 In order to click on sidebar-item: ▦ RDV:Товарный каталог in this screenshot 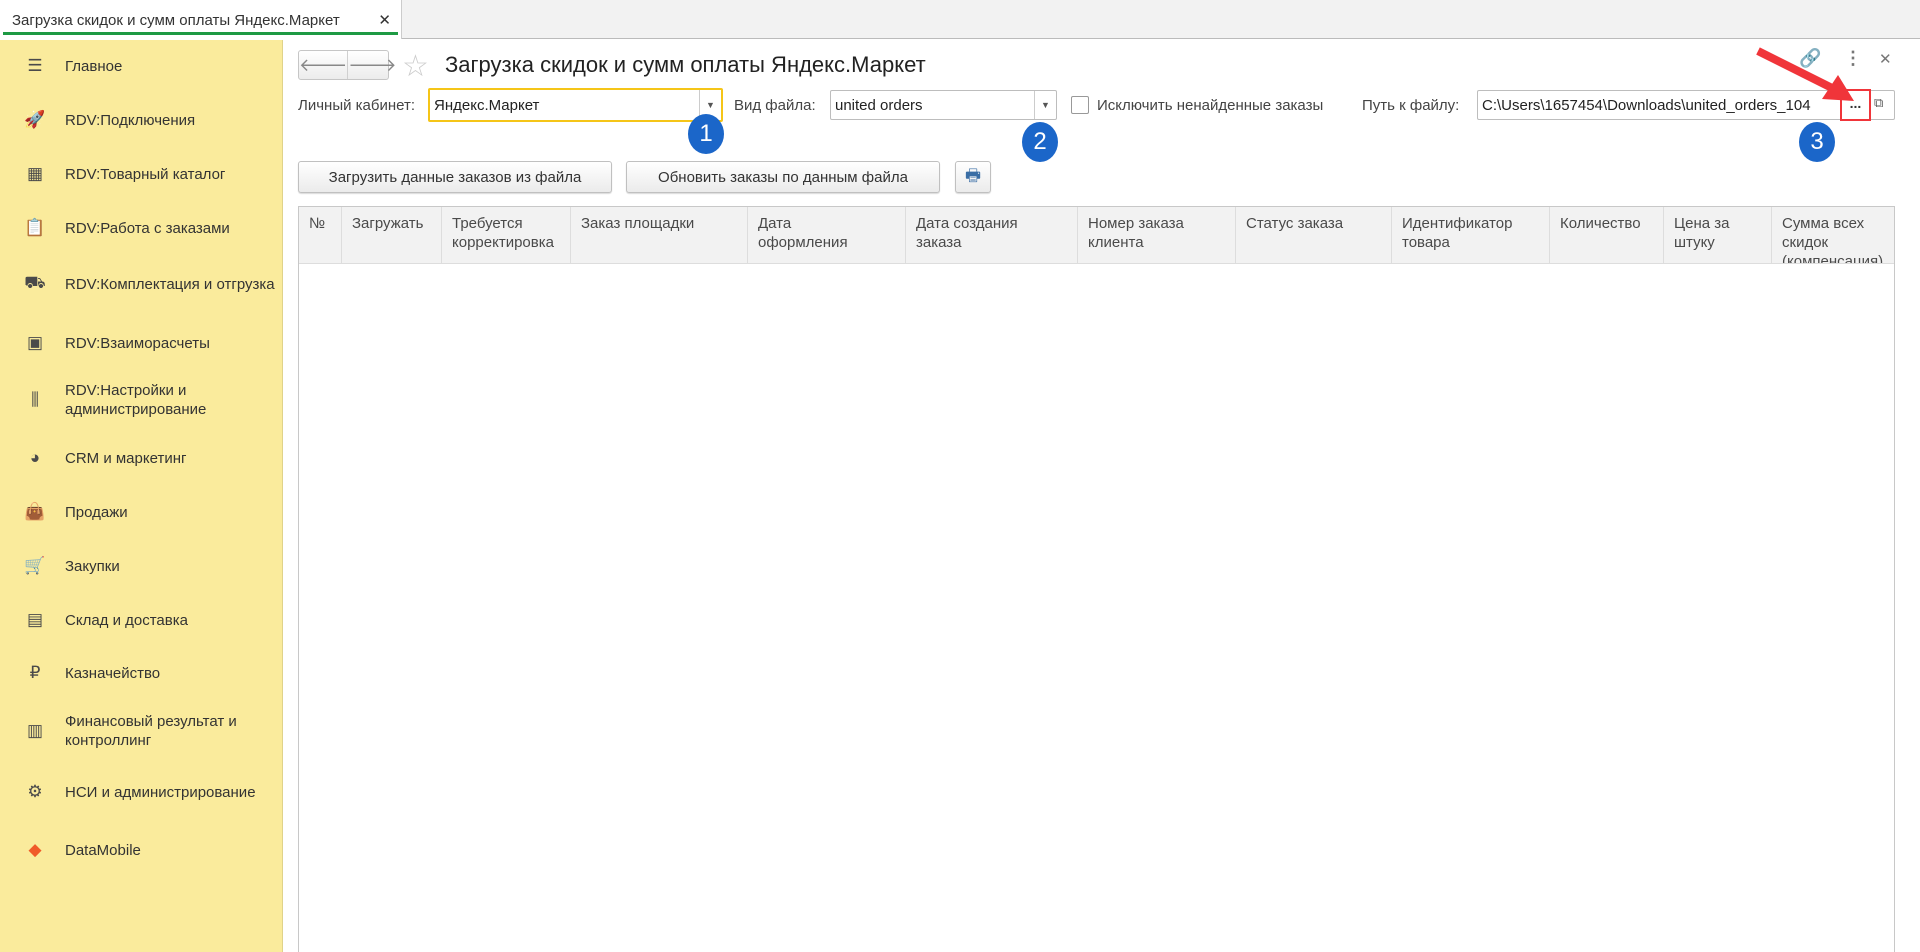, I will do `click(141, 174)`.